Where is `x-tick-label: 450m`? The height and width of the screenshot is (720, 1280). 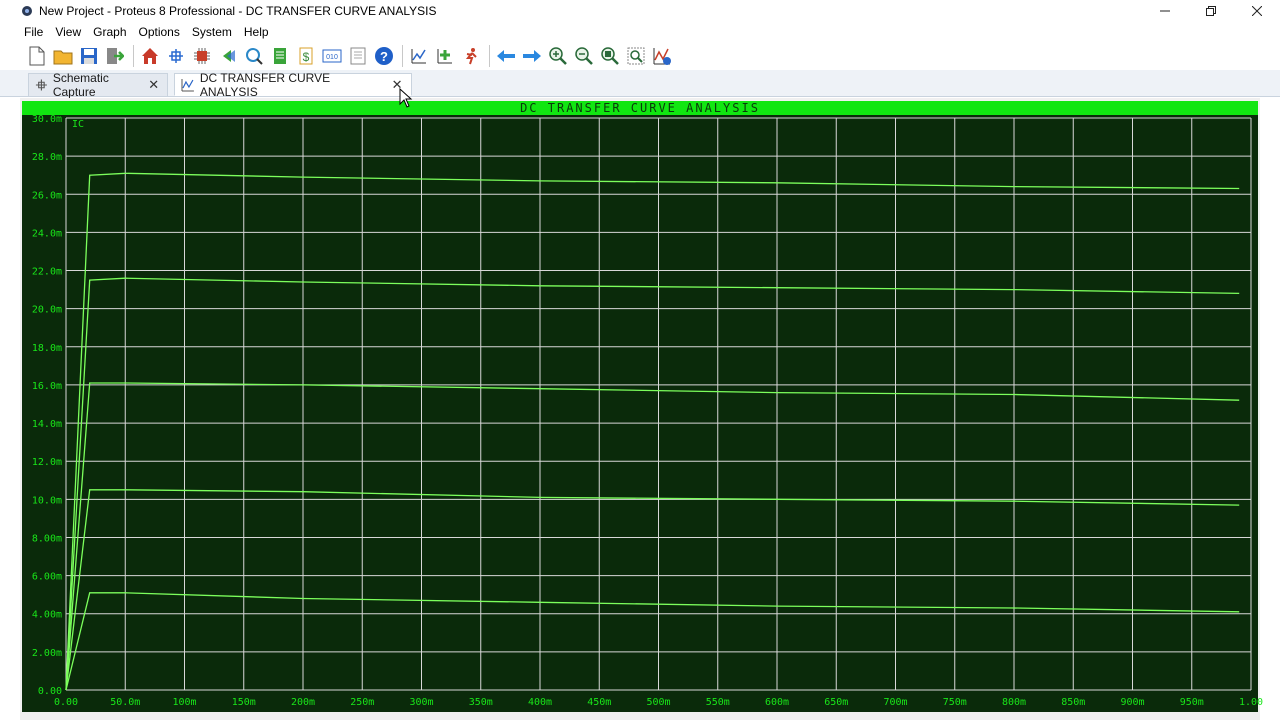 x-tick-label: 450m is located at coordinates (599, 702).